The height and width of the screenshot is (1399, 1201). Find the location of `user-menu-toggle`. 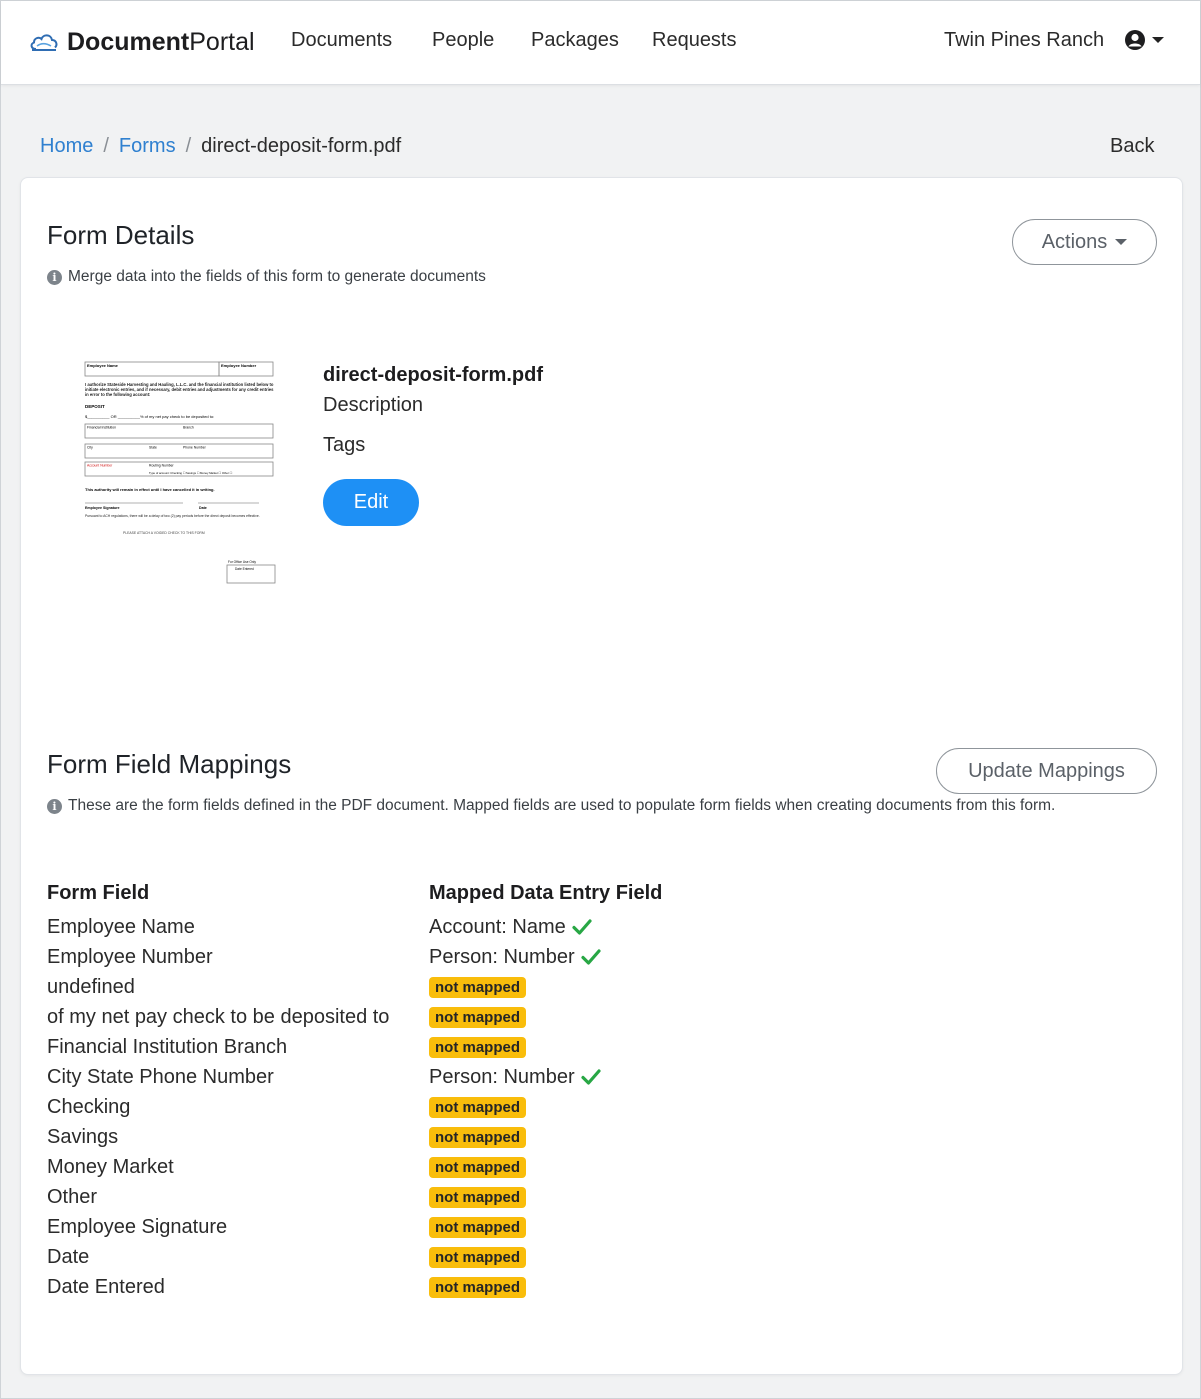

user-menu-toggle is located at coordinates (1144, 40).